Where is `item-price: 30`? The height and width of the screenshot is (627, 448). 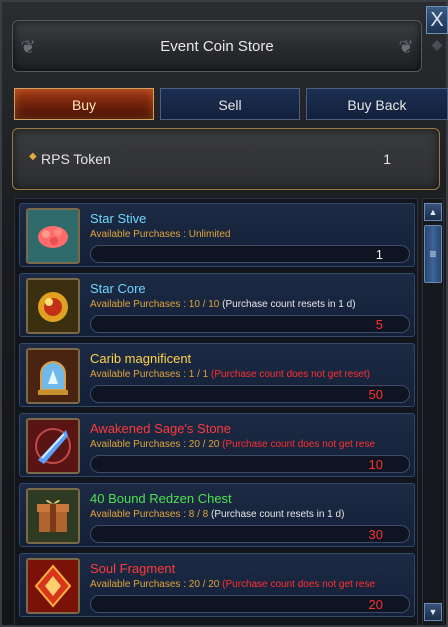 item-price: 30 is located at coordinates (375, 534).